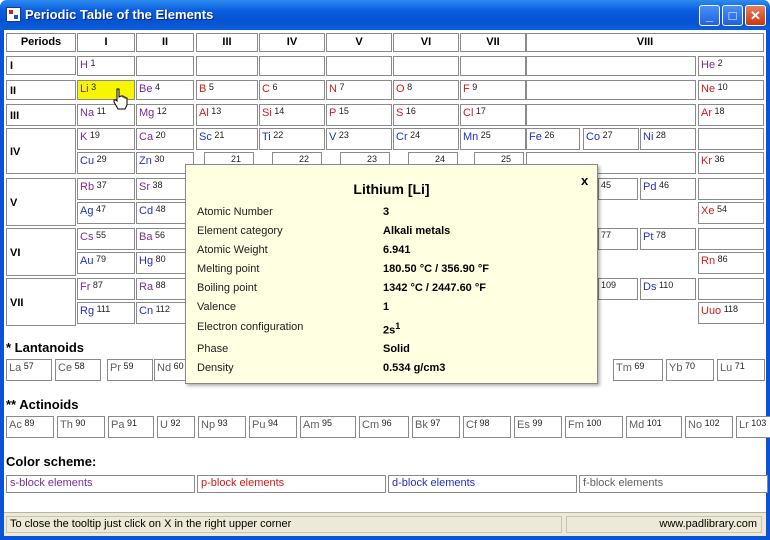 The height and width of the screenshot is (540, 770). I want to click on title-bar: Periodic Table of the Elements _ □ ✕, so click(385, 15).